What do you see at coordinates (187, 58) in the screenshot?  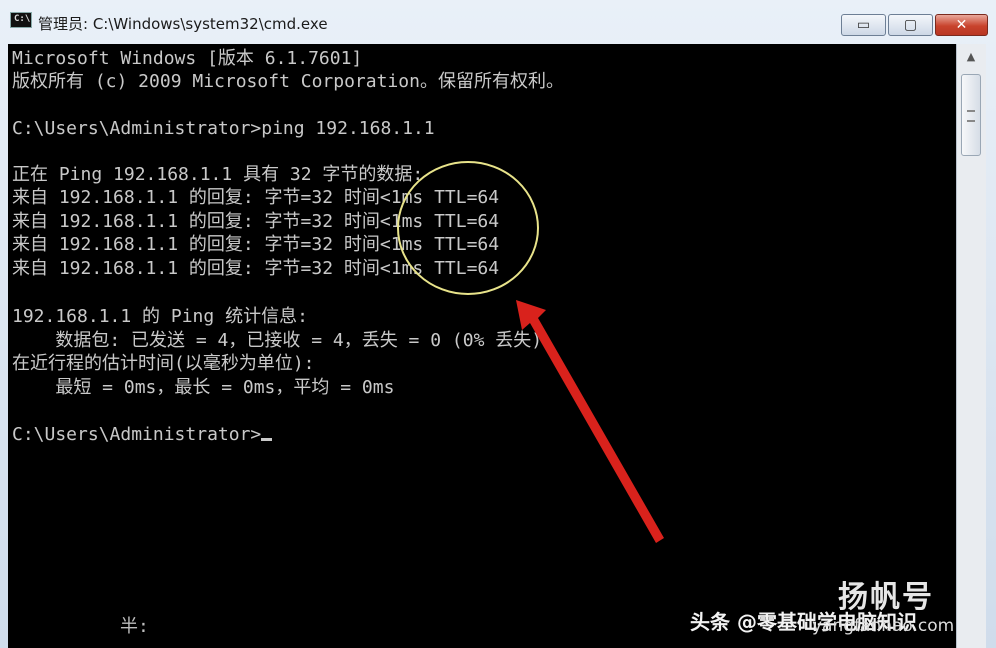 I see `console-line: Microsoft Windows [版本 6.1.7601]` at bounding box center [187, 58].